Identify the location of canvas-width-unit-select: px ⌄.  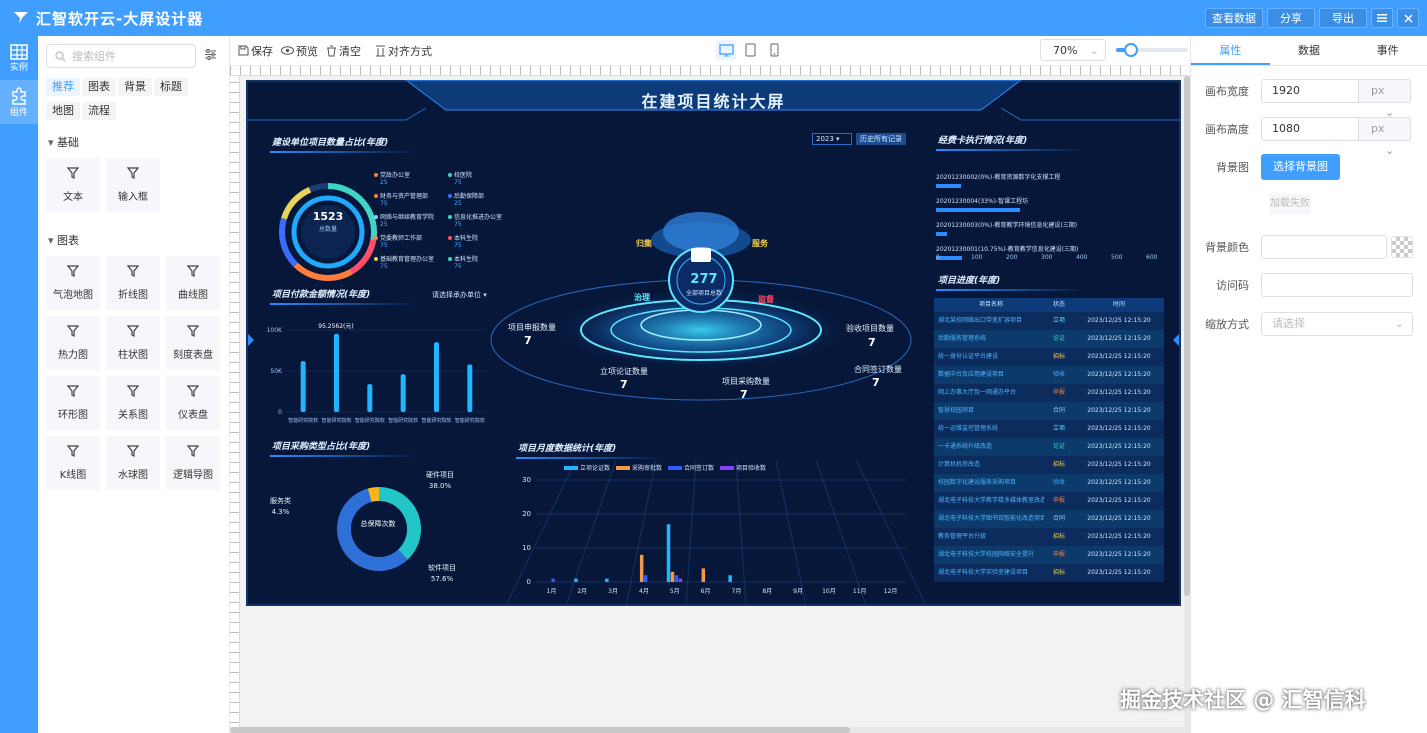
(1385, 99).